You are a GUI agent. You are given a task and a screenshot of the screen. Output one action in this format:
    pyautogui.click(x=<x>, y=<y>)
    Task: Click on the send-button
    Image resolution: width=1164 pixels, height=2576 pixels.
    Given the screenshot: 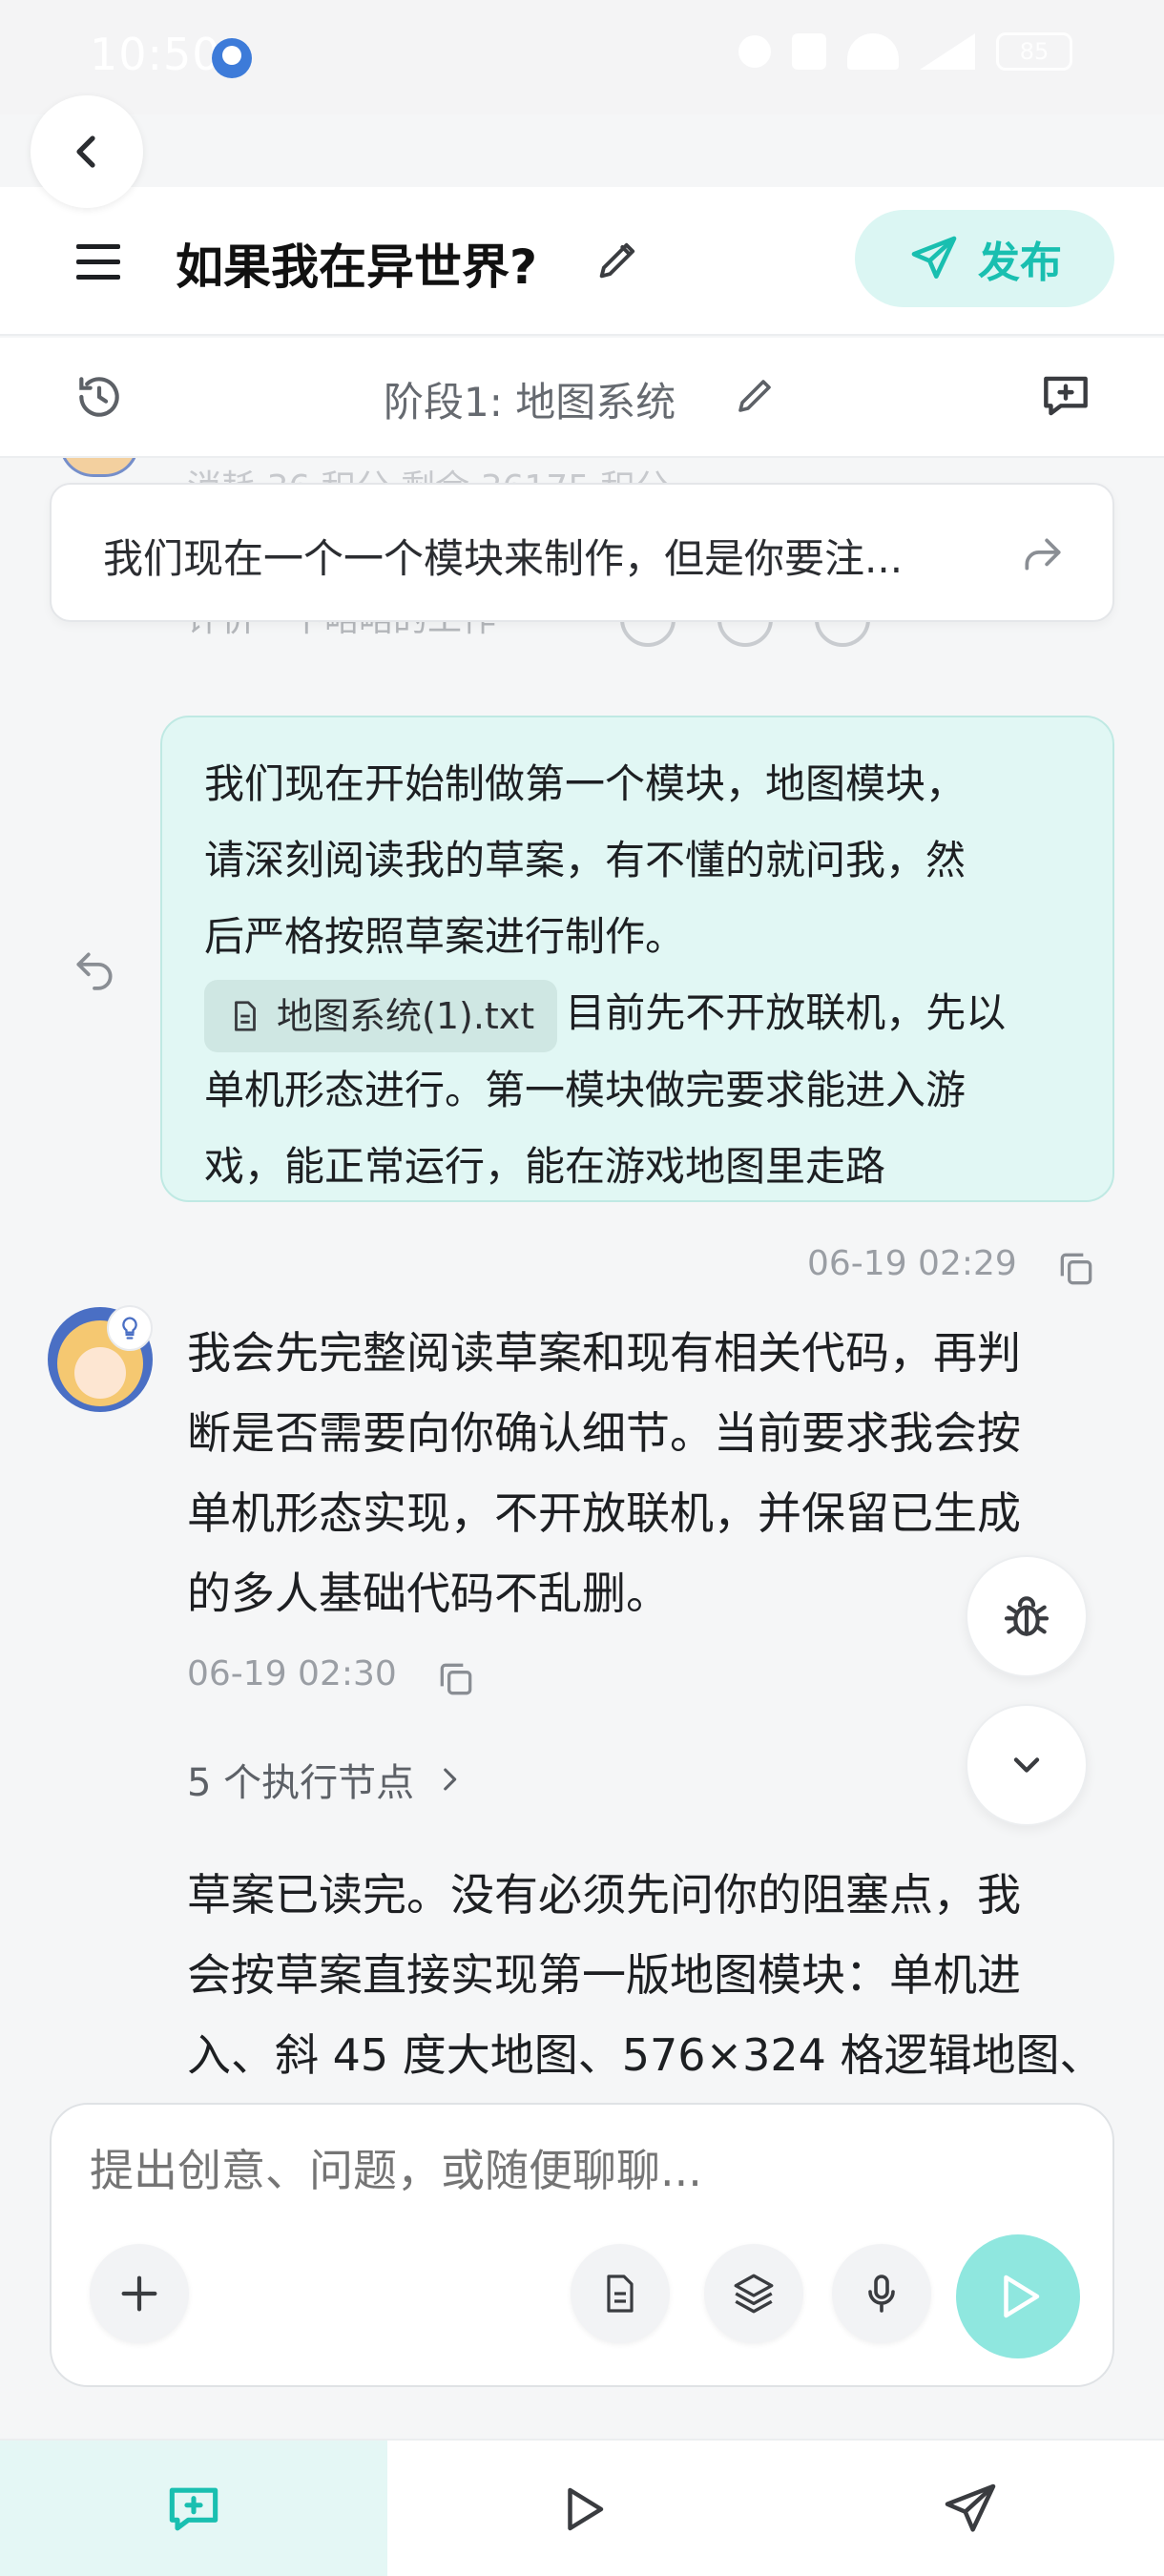 What is the action you would take?
    pyautogui.click(x=1018, y=2296)
    